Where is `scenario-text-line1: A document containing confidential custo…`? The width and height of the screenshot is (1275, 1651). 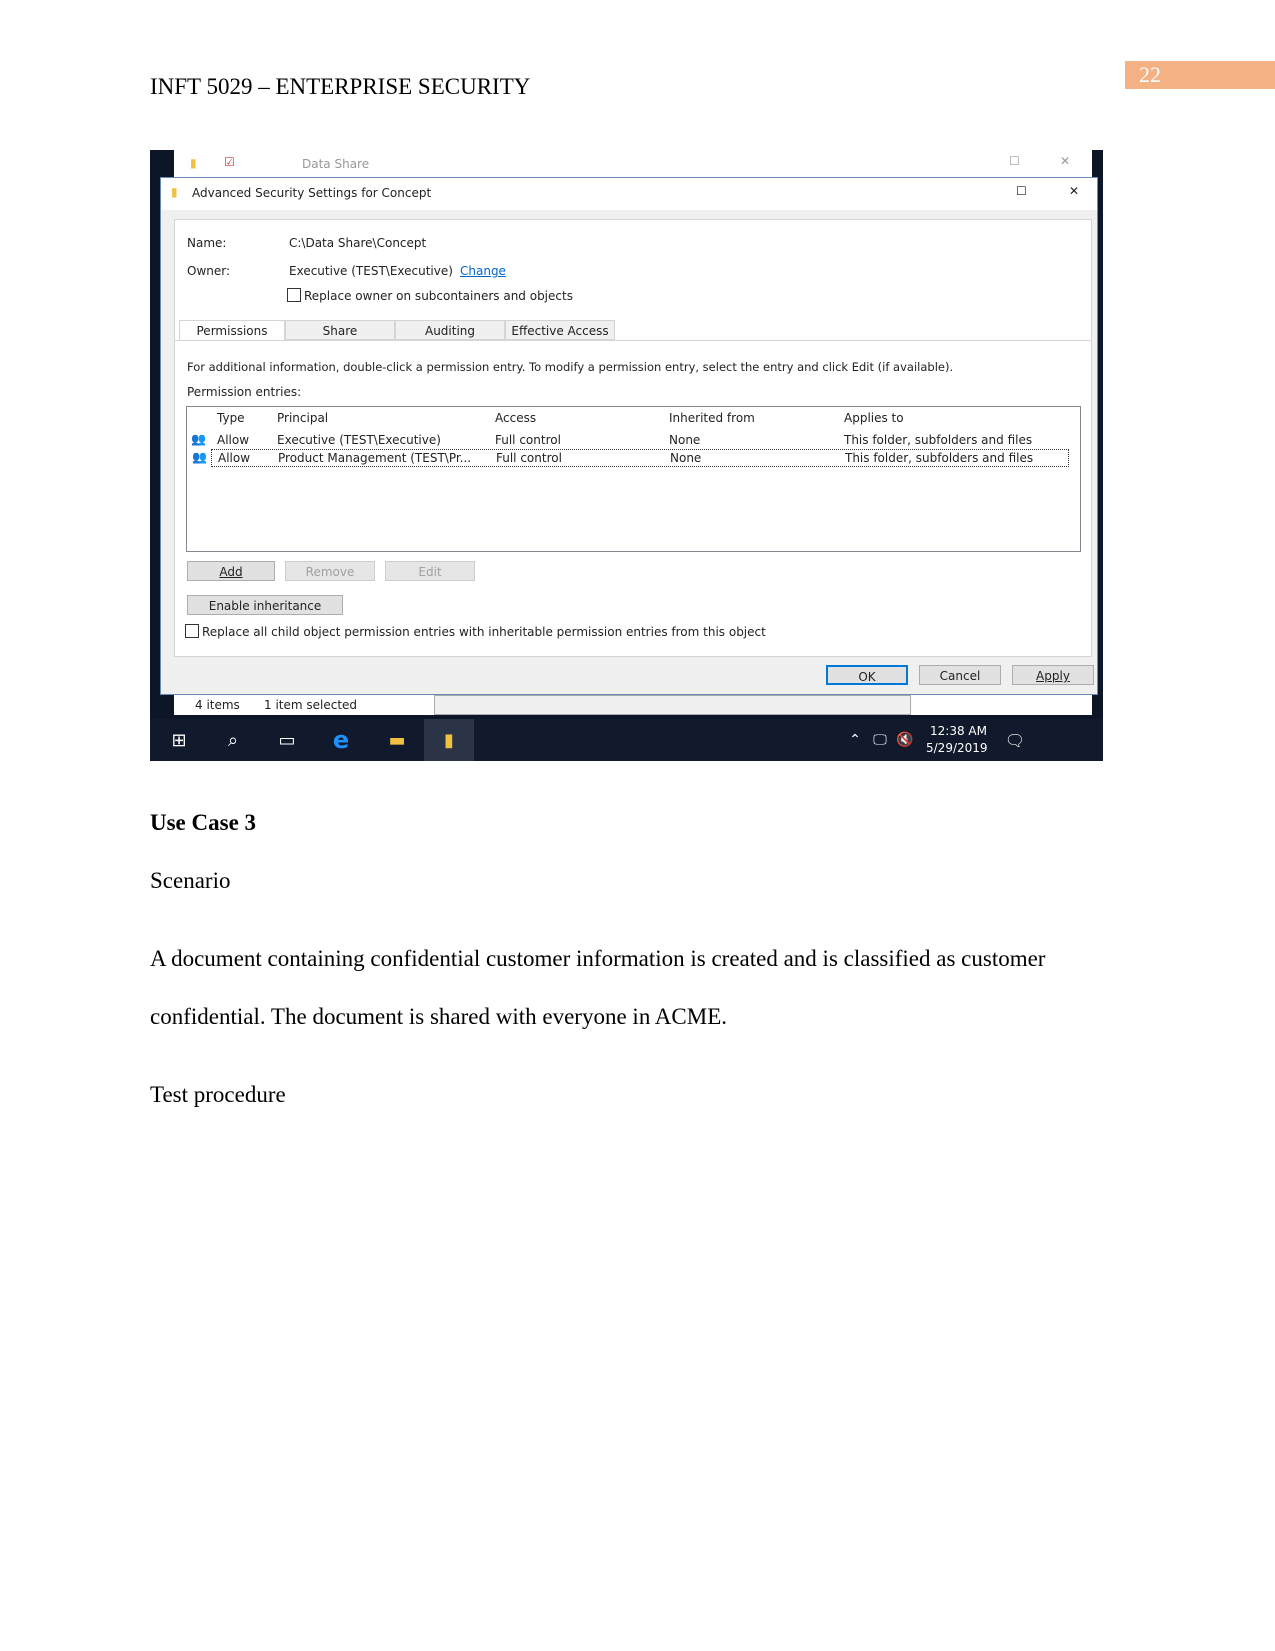
scenario-text-line1: A document containing confidential custo… is located at coordinates (598, 958).